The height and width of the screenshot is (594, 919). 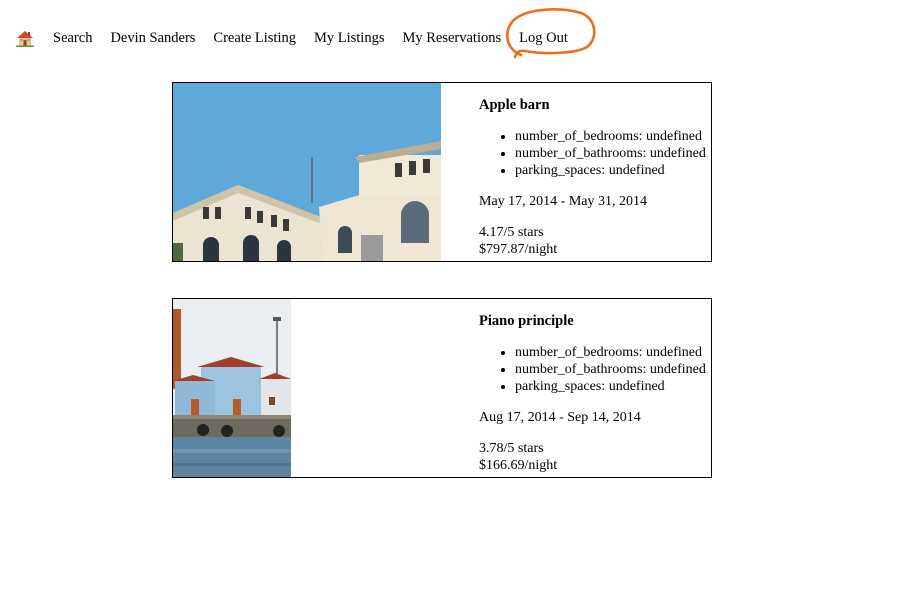 What do you see at coordinates (543, 38) in the screenshot?
I see `nav-logout-link: Log Out` at bounding box center [543, 38].